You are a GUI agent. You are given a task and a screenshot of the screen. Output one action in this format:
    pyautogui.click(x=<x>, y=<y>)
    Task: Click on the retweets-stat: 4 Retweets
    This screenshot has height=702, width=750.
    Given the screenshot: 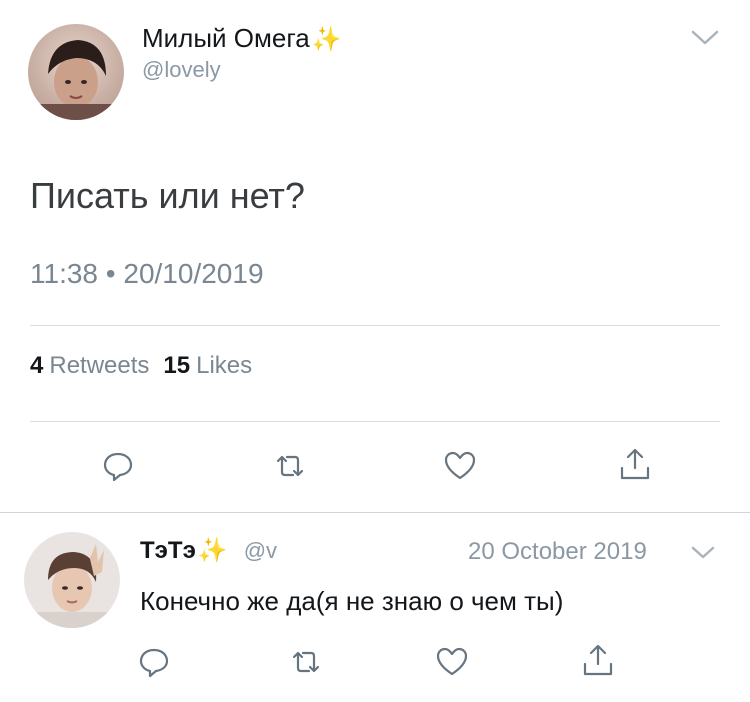 What is the action you would take?
    pyautogui.click(x=96, y=365)
    